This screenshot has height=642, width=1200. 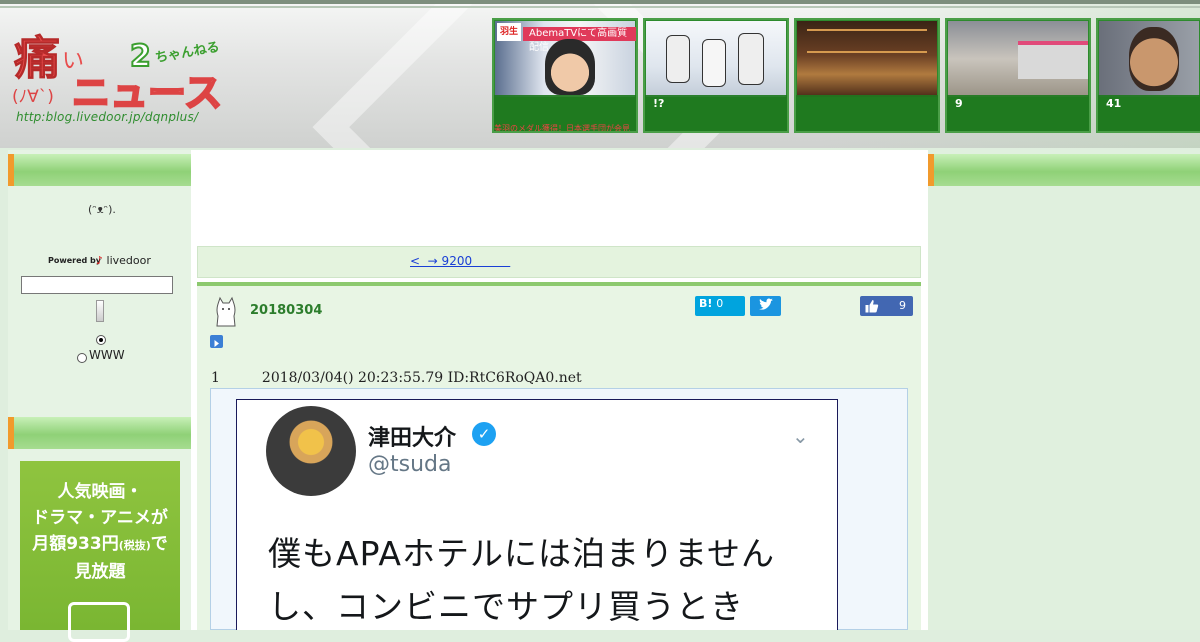 I want to click on livedoor-label: livedoor, so click(x=128, y=260).